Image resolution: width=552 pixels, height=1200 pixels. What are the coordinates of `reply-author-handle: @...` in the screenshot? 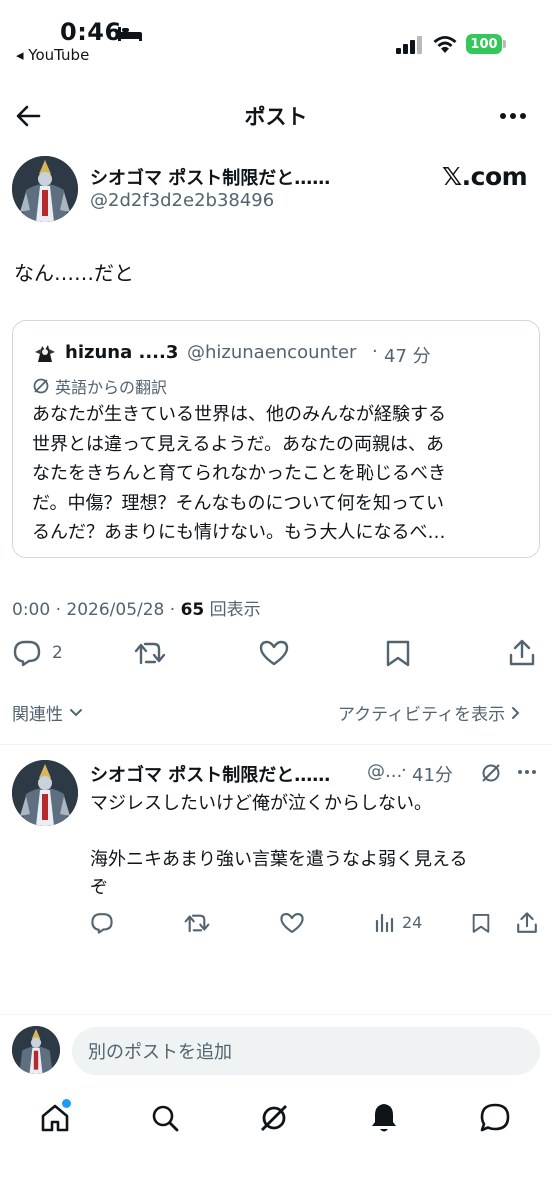 It's located at (384, 771).